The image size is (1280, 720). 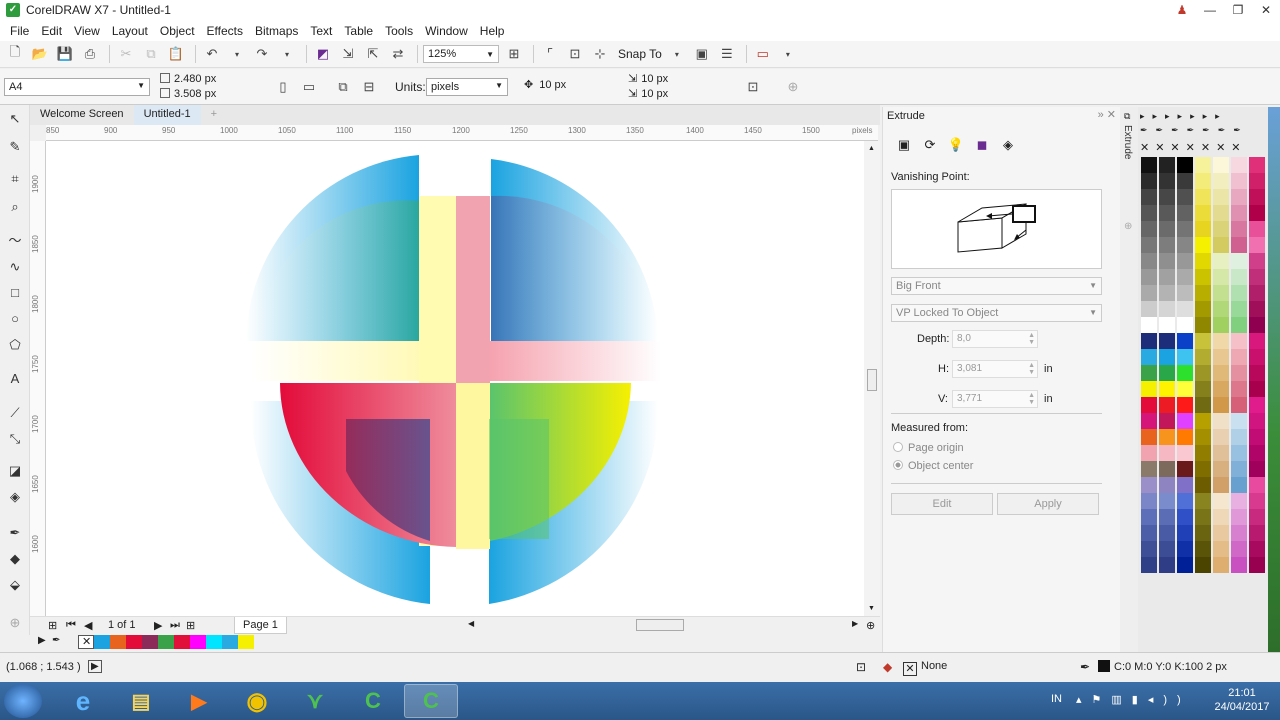 What do you see at coordinates (90, 54) in the screenshot?
I see `print-icon: ⎙` at bounding box center [90, 54].